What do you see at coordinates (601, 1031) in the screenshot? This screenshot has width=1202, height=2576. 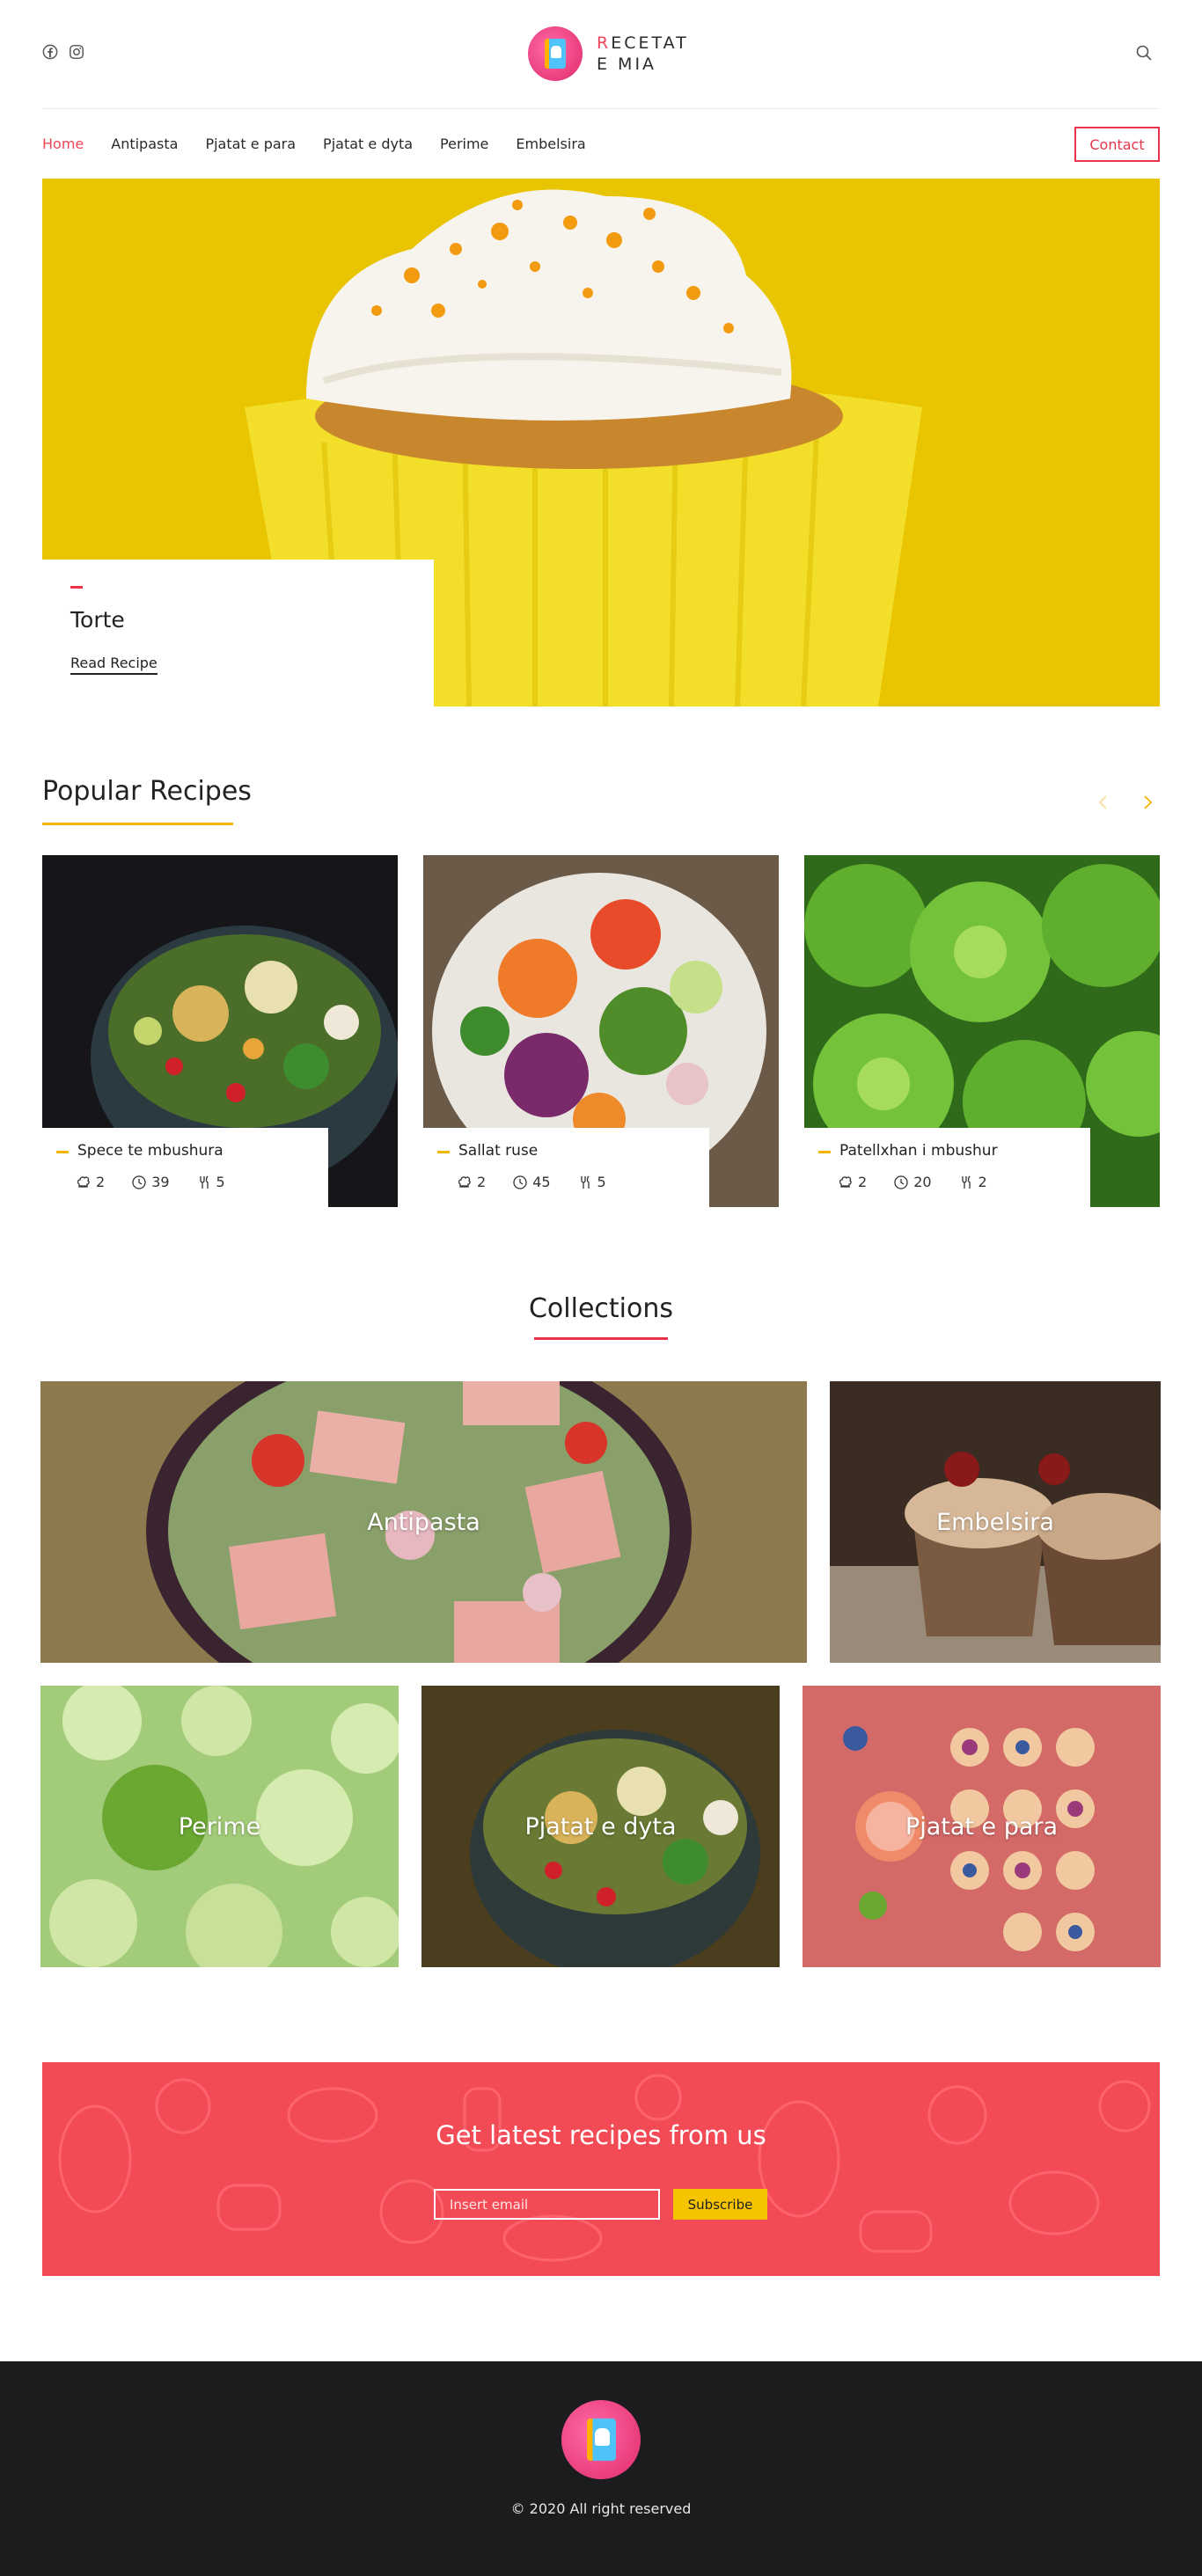 I see `recipe-card: Sallat ruse 2 45 5` at bounding box center [601, 1031].